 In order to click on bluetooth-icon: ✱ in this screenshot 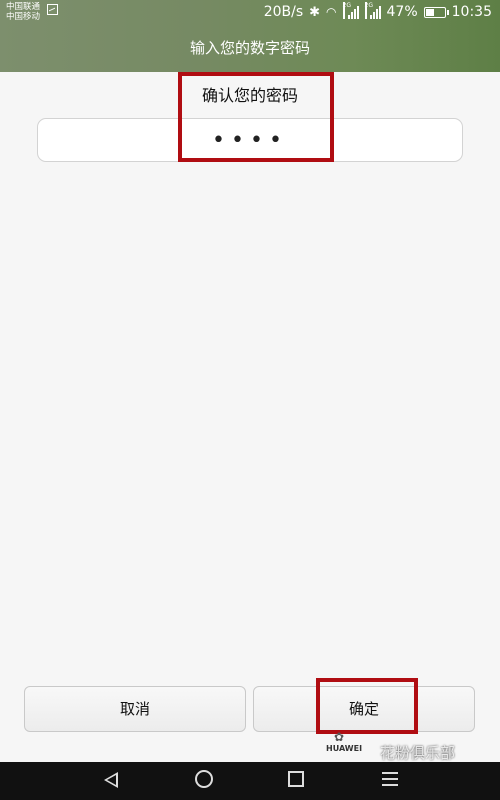, I will do `click(315, 12)`.